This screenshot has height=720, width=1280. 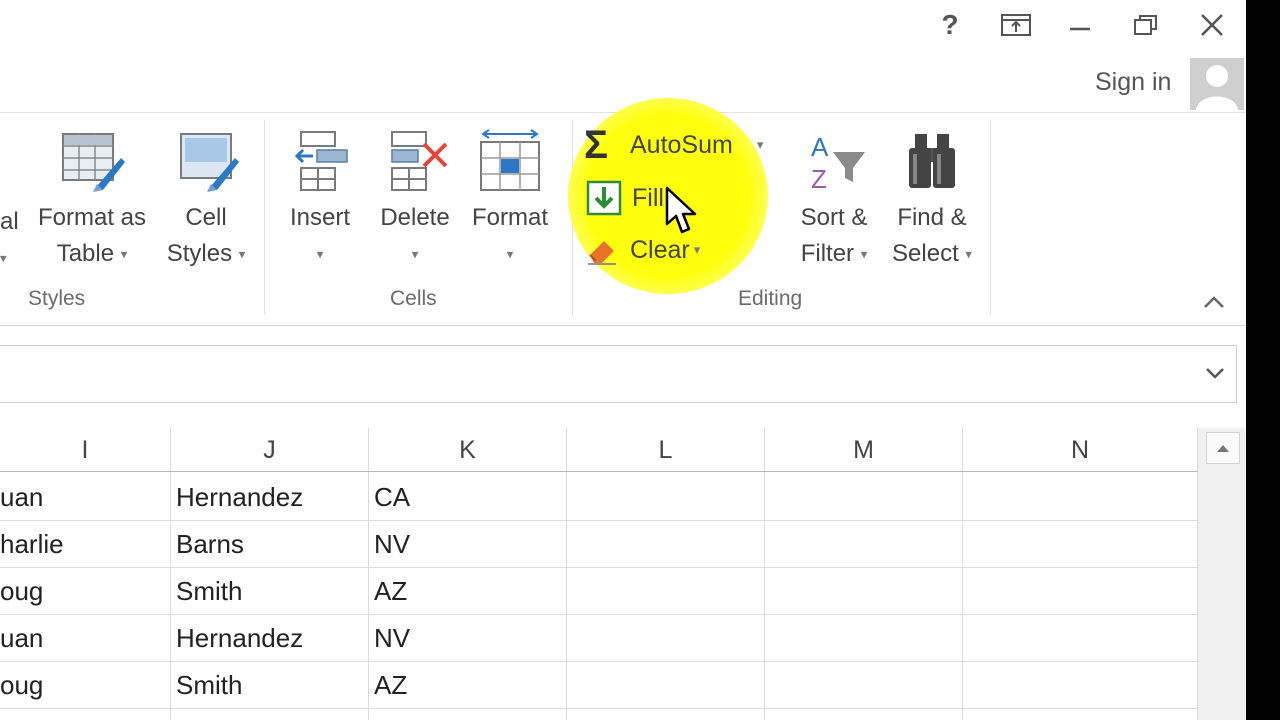 I want to click on svg-text: Z, so click(x=819, y=179).